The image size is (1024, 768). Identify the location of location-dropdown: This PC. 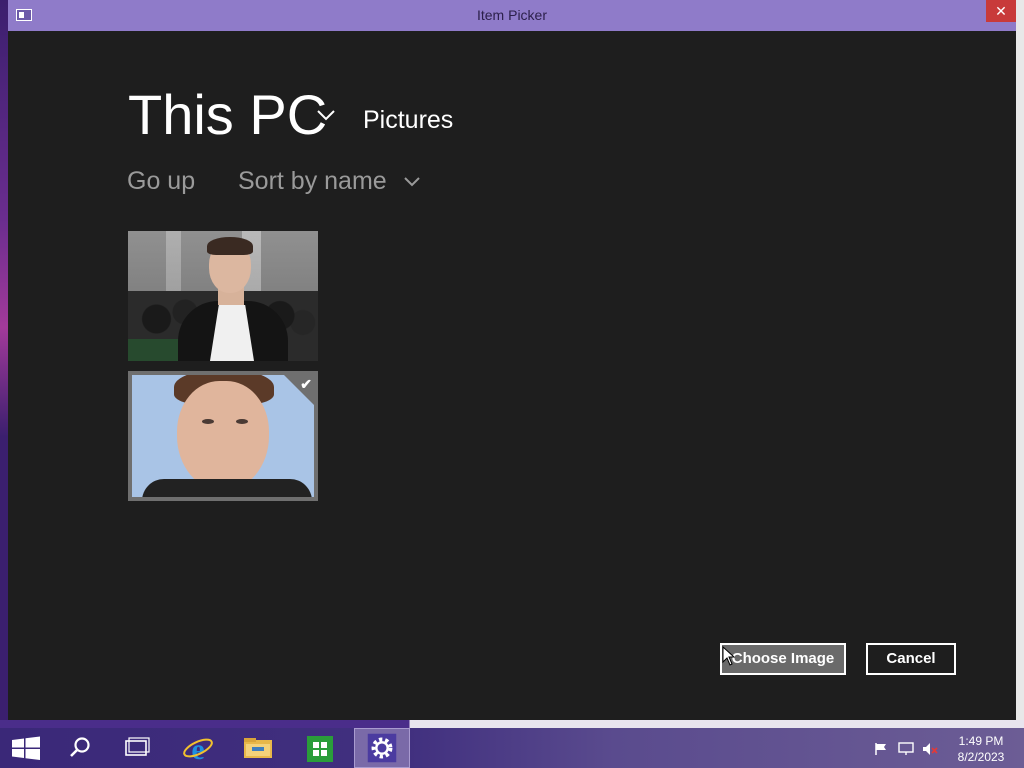
(227, 114).